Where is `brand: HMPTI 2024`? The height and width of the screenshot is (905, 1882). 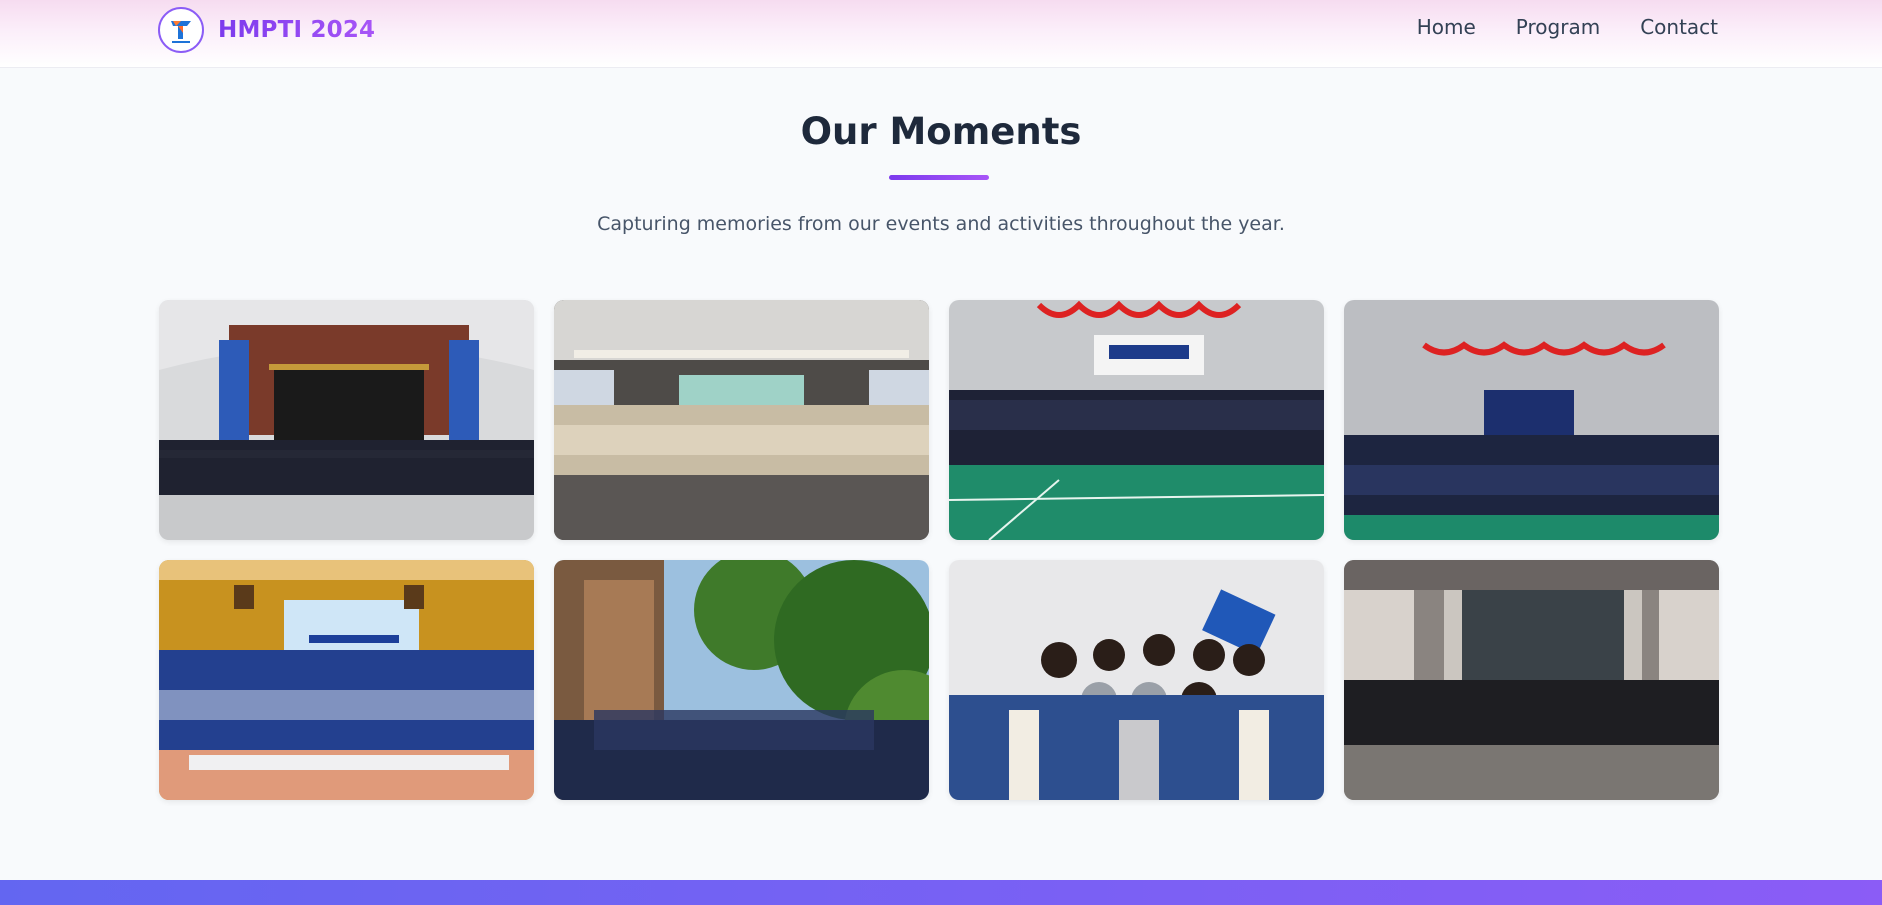 brand: HMPTI 2024 is located at coordinates (266, 30).